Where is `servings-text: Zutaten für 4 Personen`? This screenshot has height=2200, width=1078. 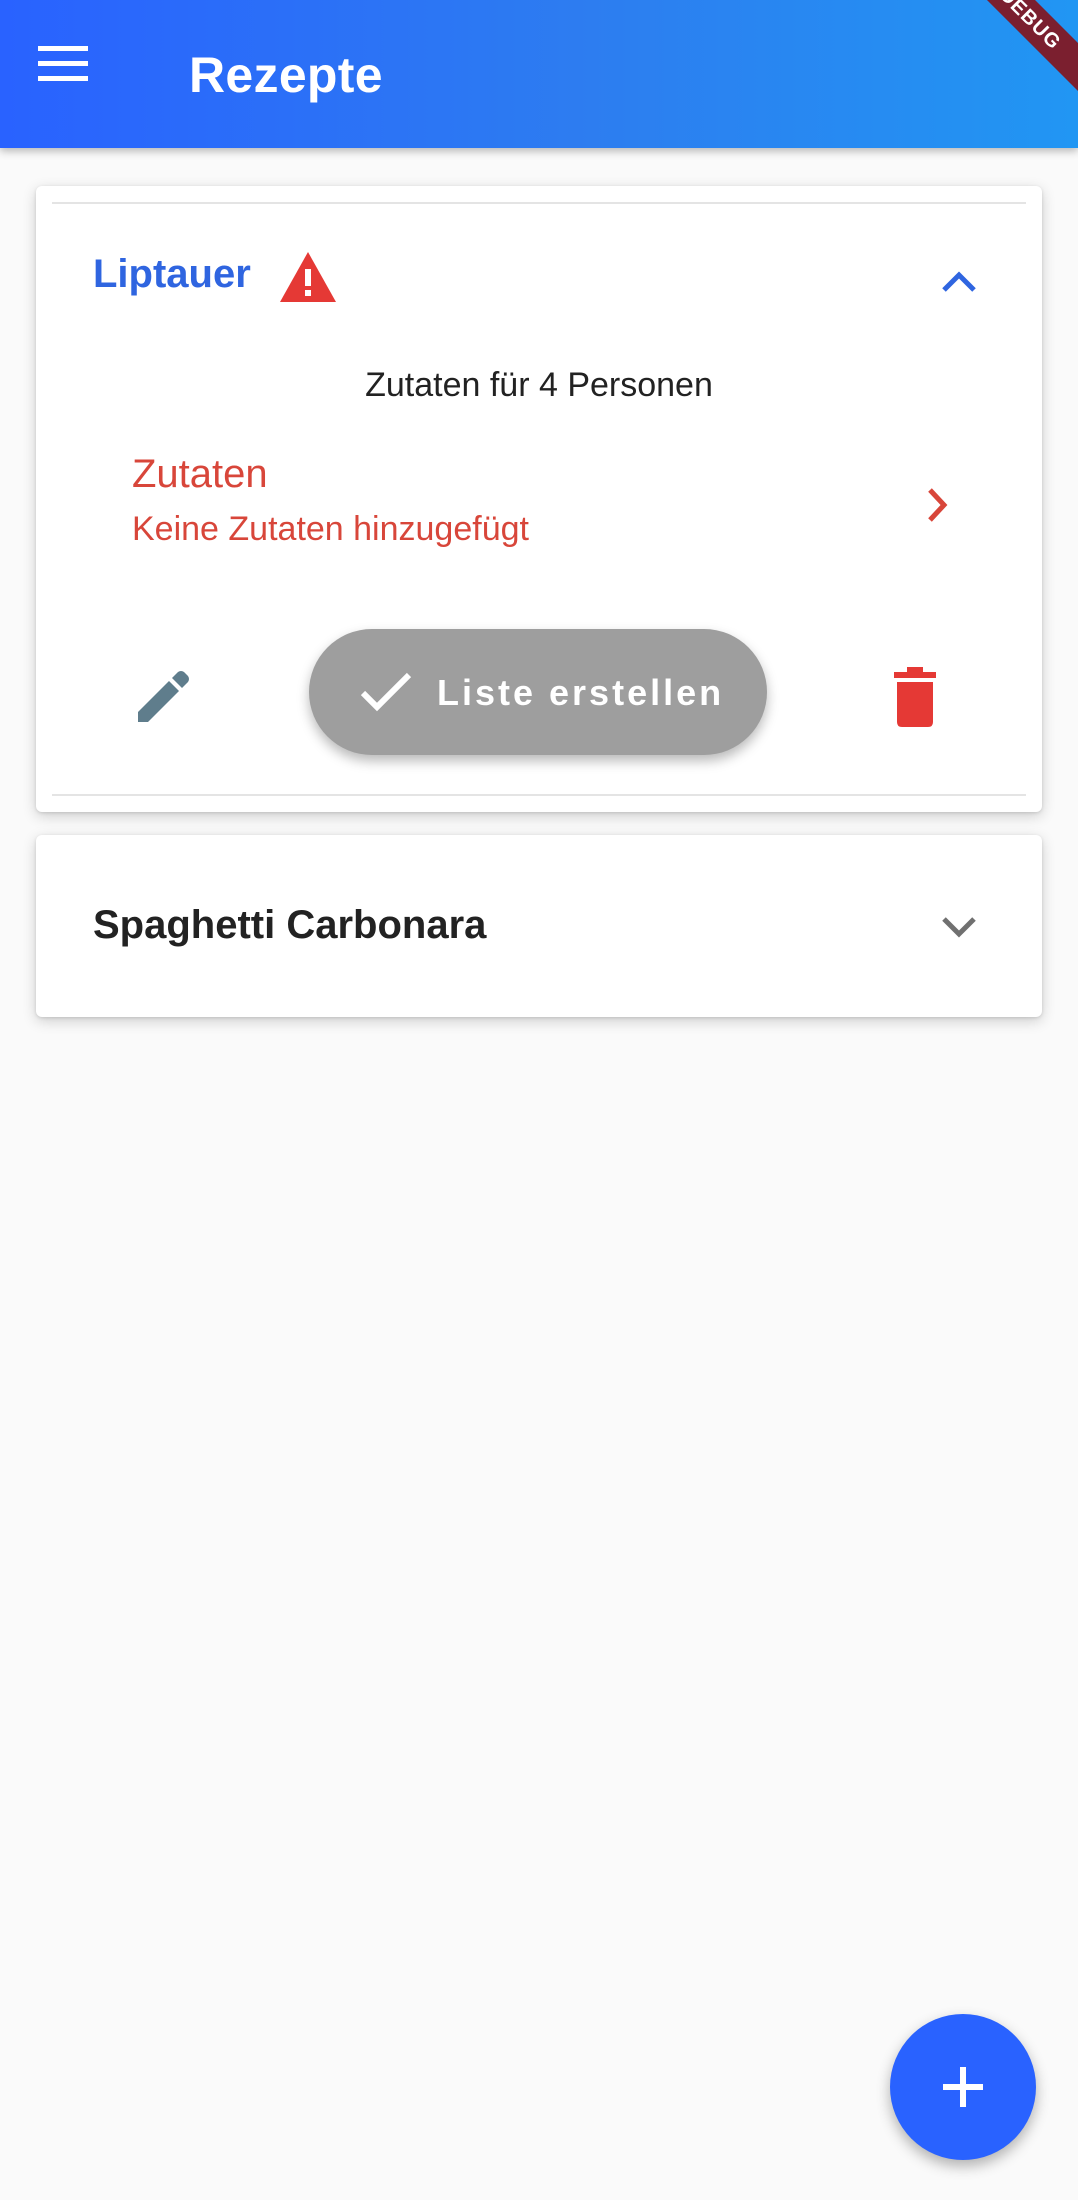
servings-text: Zutaten für 4 Personen is located at coordinates (539, 385).